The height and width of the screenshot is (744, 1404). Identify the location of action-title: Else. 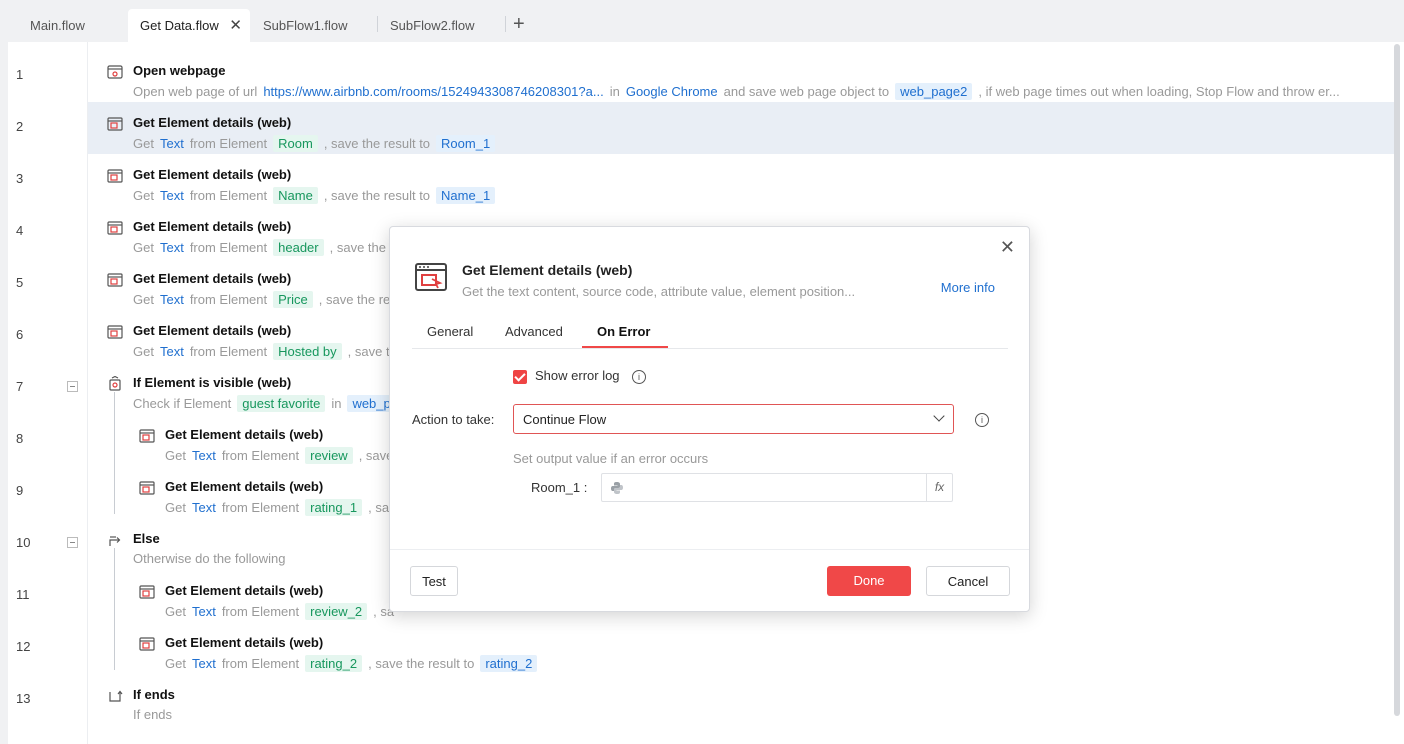
(146, 538).